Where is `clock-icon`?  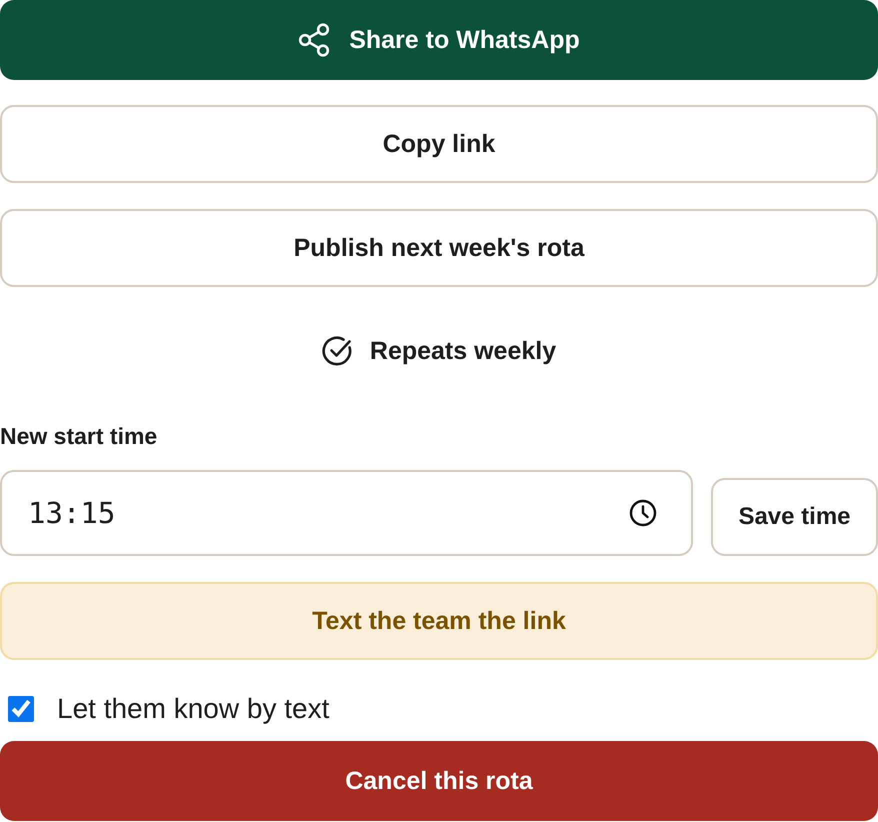
clock-icon is located at coordinates (643, 513).